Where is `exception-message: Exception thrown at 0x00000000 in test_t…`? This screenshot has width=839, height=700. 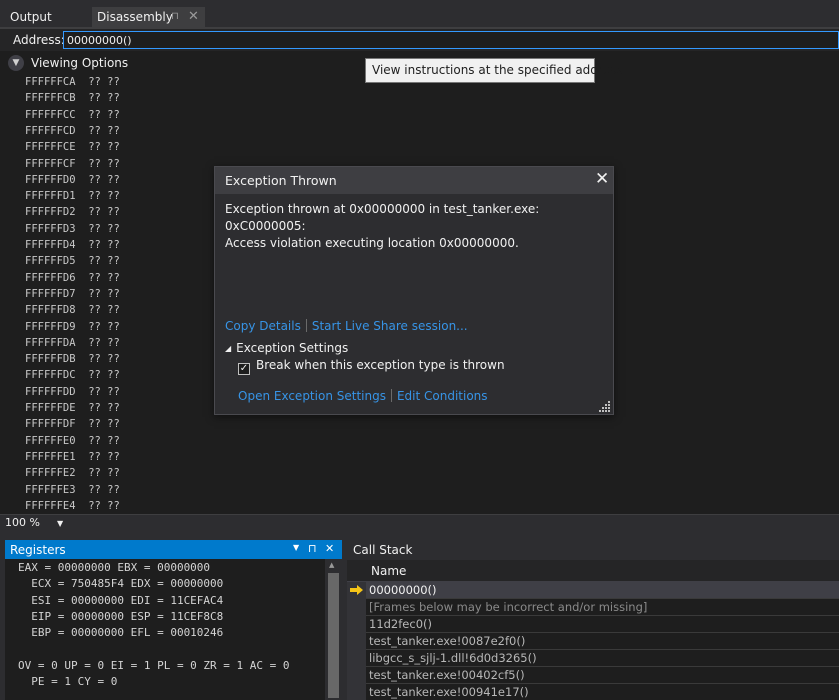 exception-message: Exception thrown at 0x00000000 in test_t… is located at coordinates (415, 226).